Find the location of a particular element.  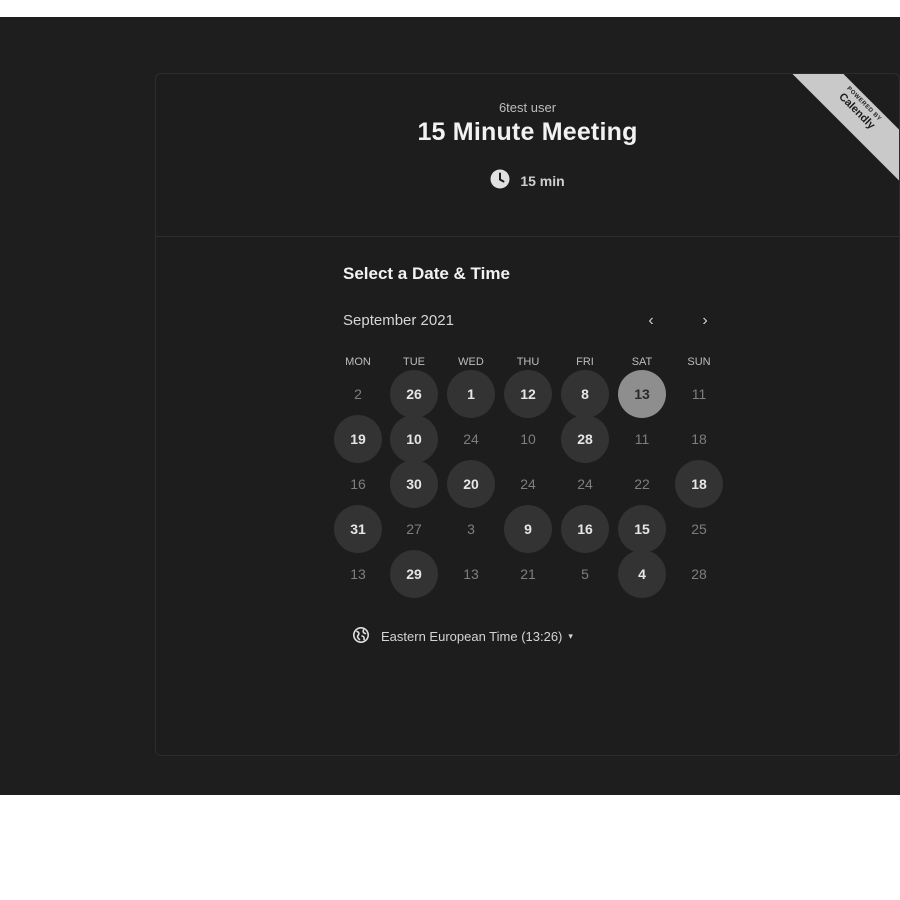

select-date-heading: Select a Date & Time is located at coordinates (426, 273).